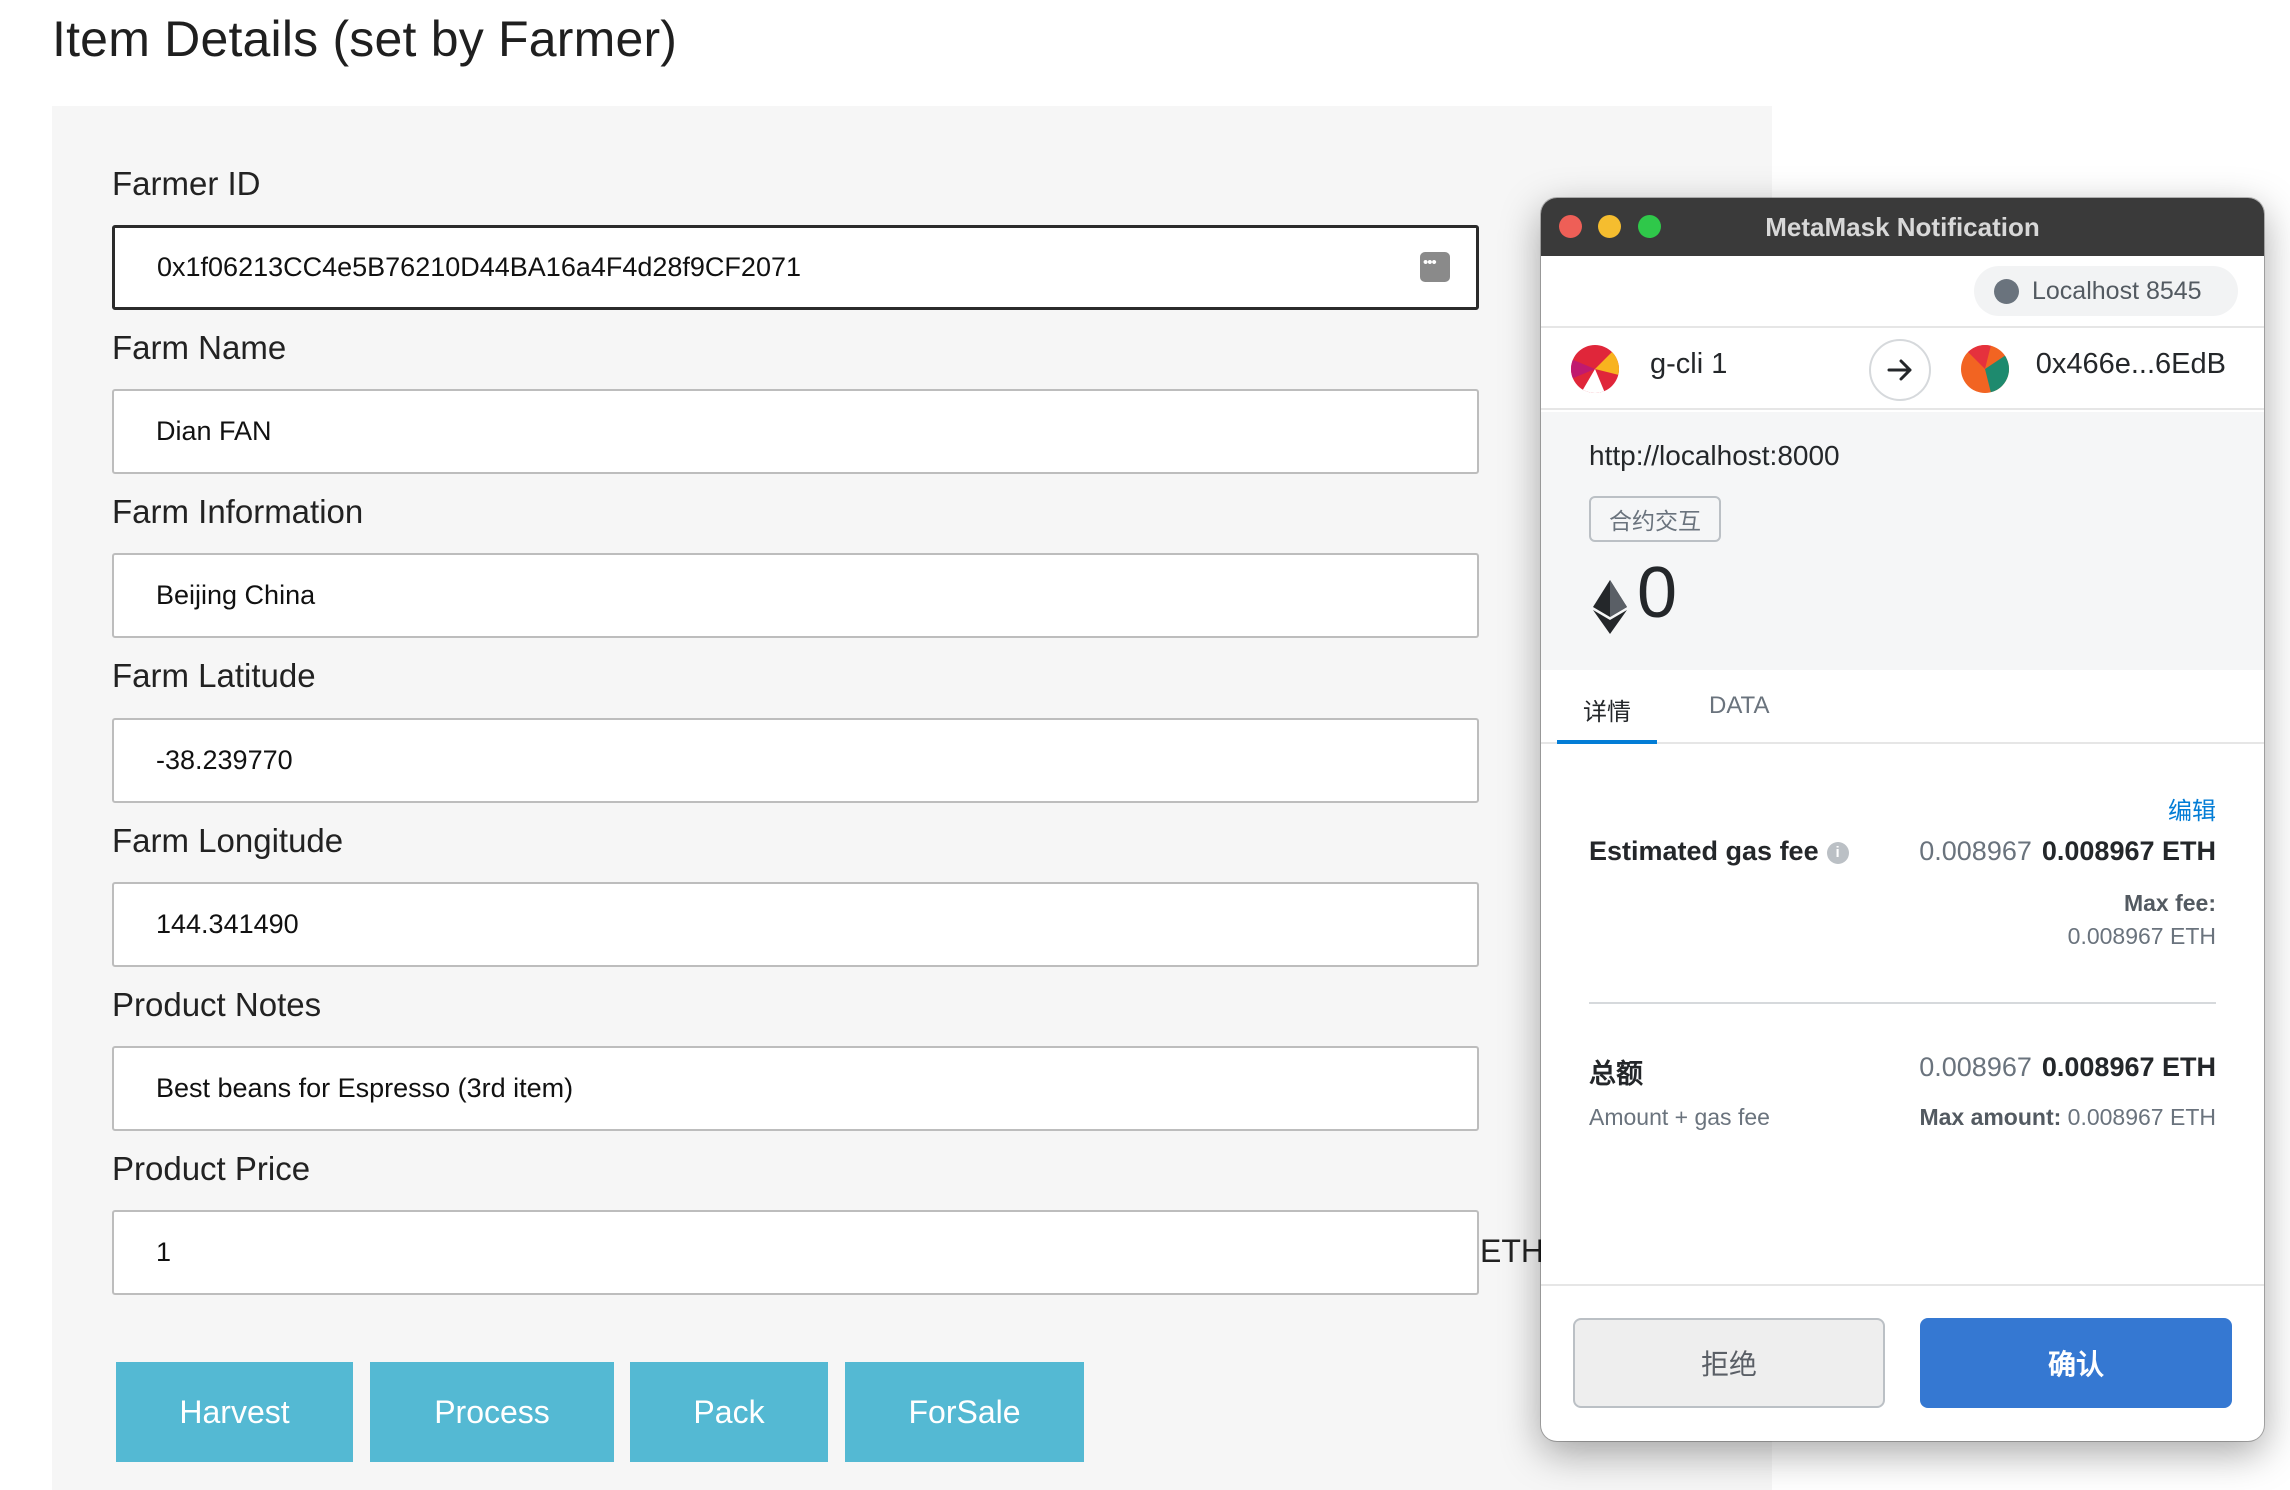  What do you see at coordinates (2006, 291) in the screenshot?
I see `network-icon` at bounding box center [2006, 291].